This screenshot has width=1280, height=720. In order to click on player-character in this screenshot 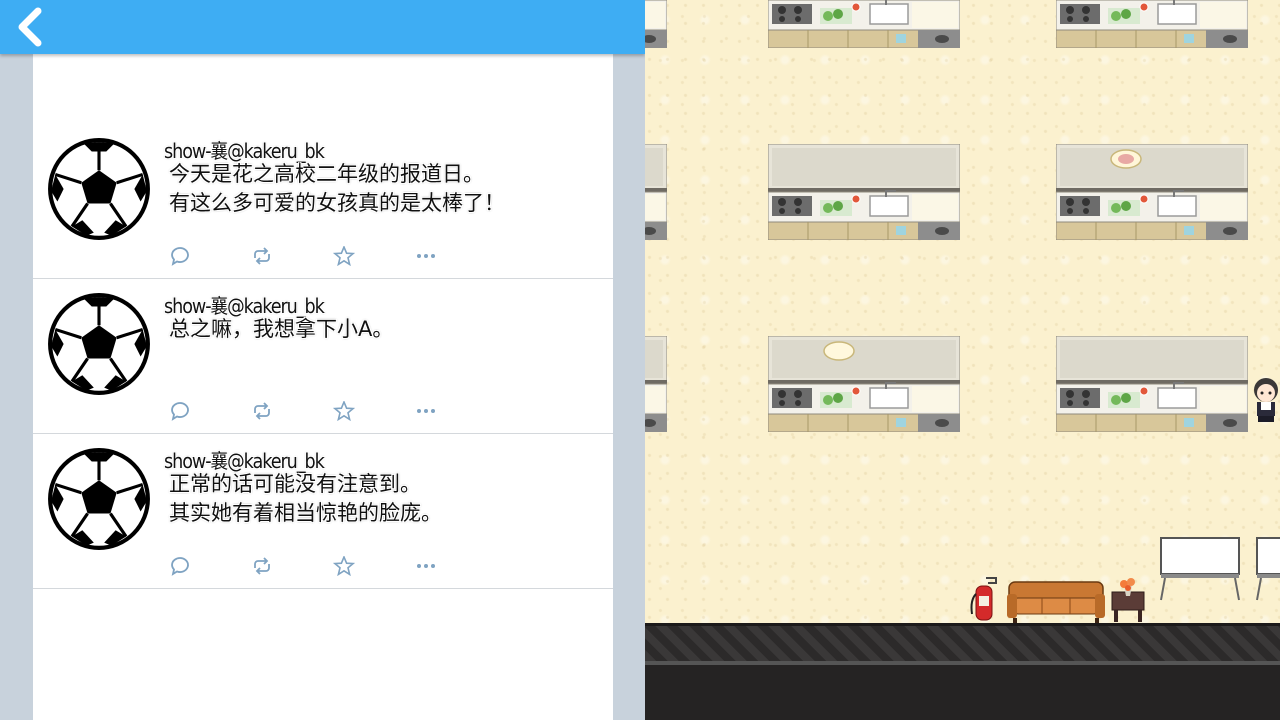, I will do `click(1266, 401)`.